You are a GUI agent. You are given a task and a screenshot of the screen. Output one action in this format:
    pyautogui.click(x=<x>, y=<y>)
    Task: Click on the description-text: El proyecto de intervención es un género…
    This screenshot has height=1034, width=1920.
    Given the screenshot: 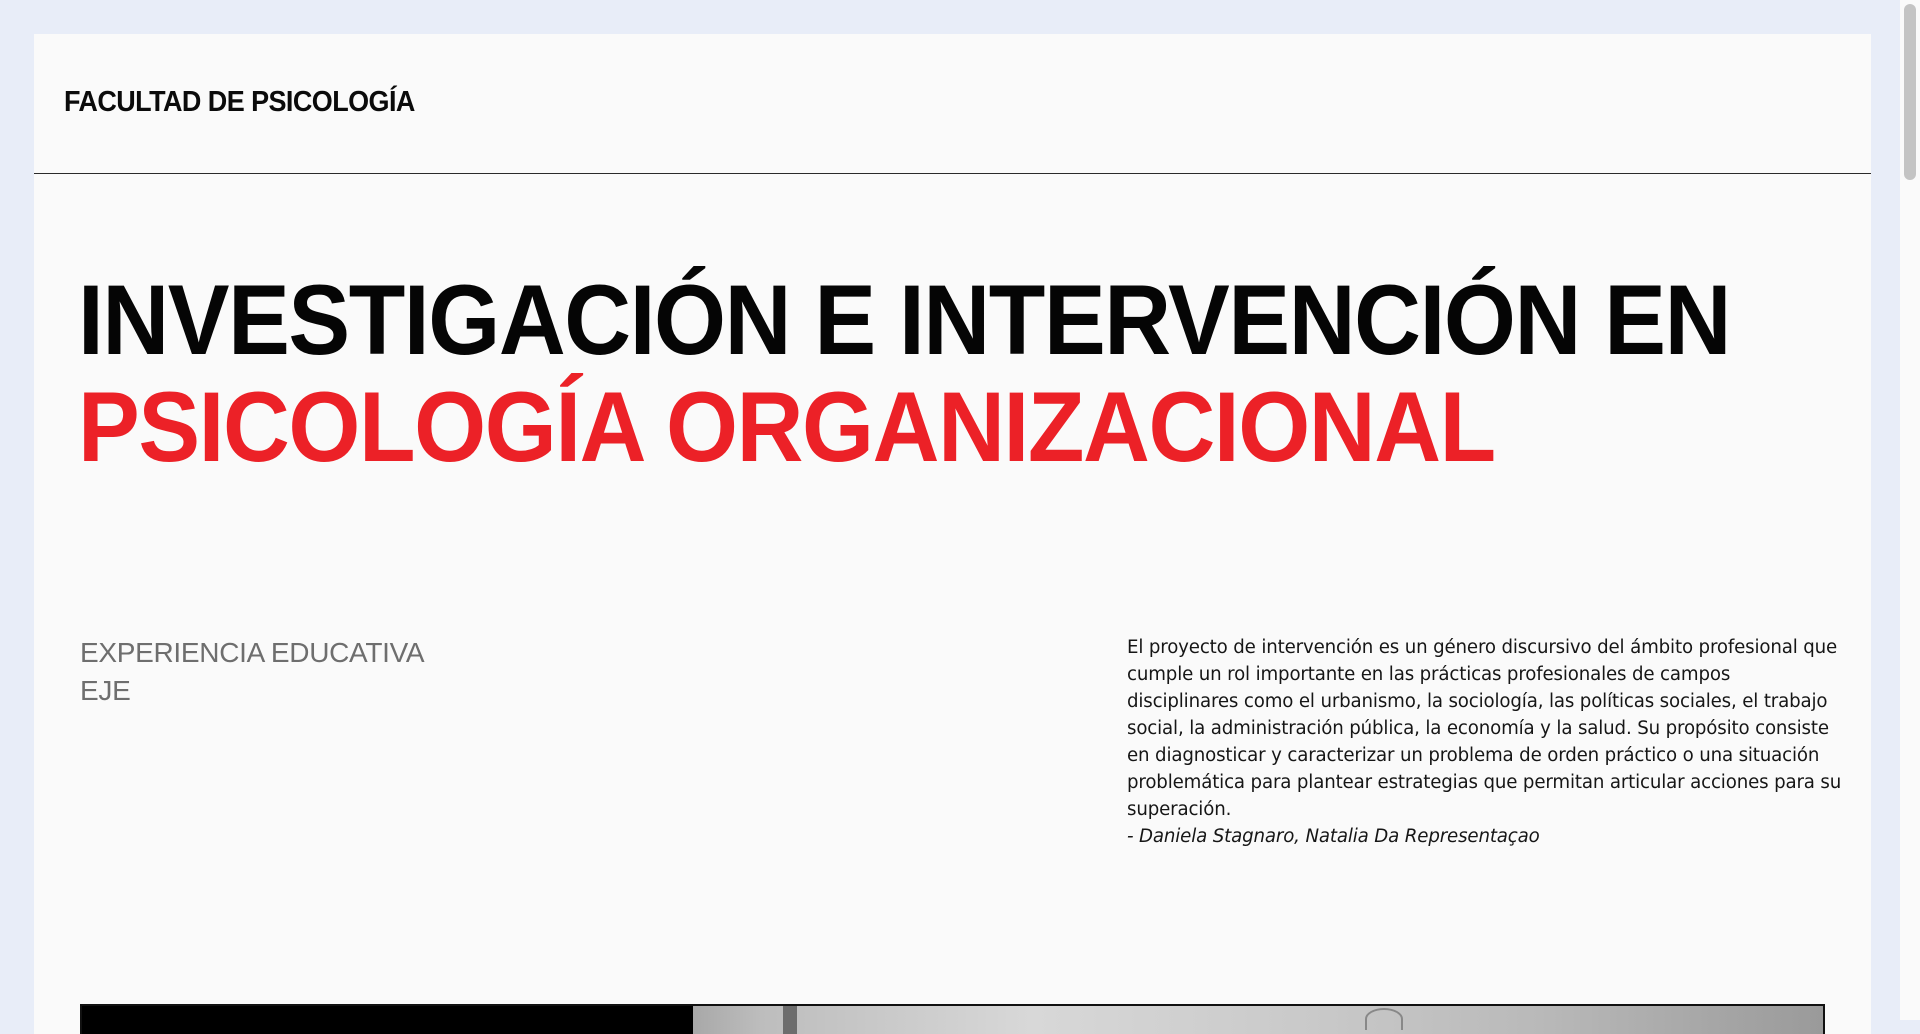 What is the action you would take?
    pyautogui.click(x=1484, y=728)
    